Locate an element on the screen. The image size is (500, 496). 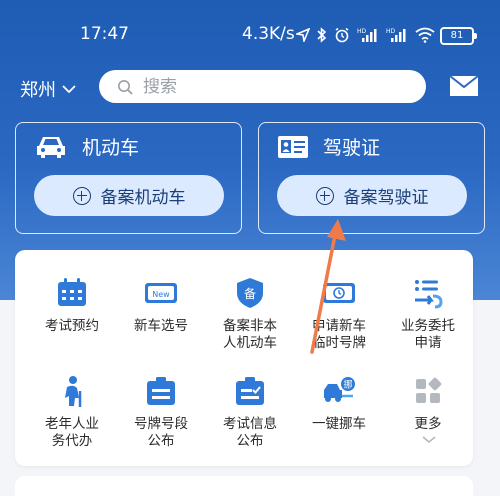
battery-icon: 81 is located at coordinates (458, 36).